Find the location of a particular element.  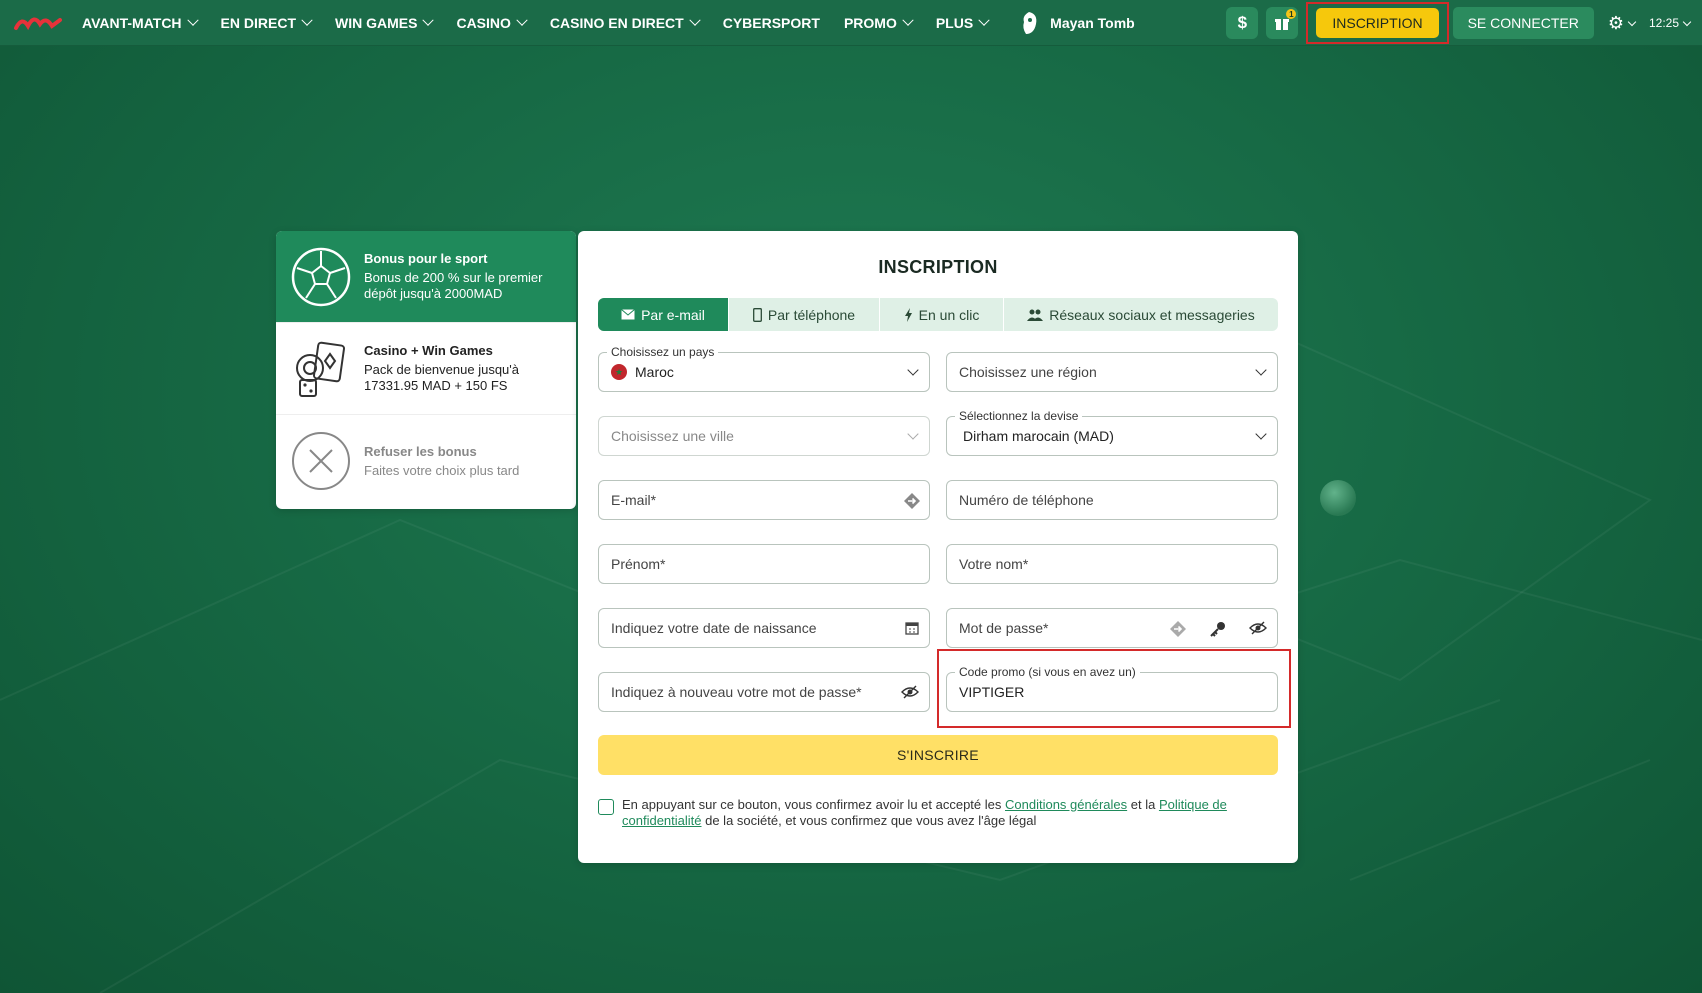

consent-checkbox is located at coordinates (606, 807).